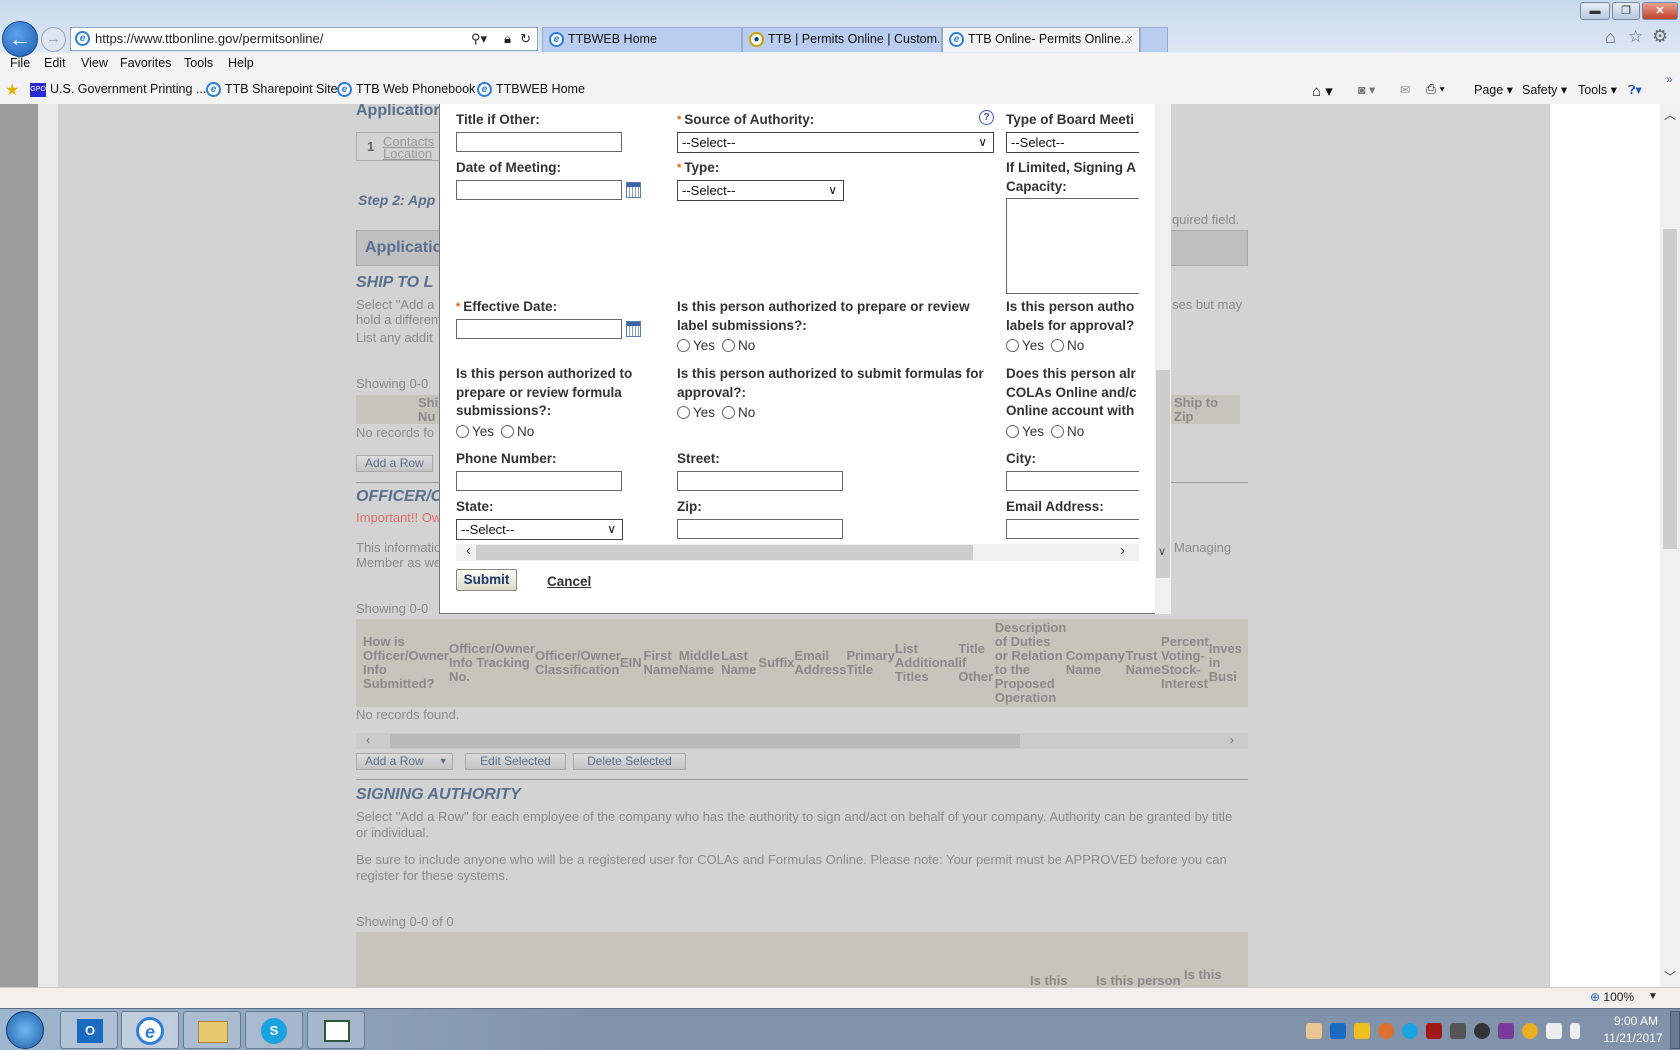 This screenshot has height=1050, width=1680. I want to click on labels-approval-yes-radio: Yes, so click(1025, 345).